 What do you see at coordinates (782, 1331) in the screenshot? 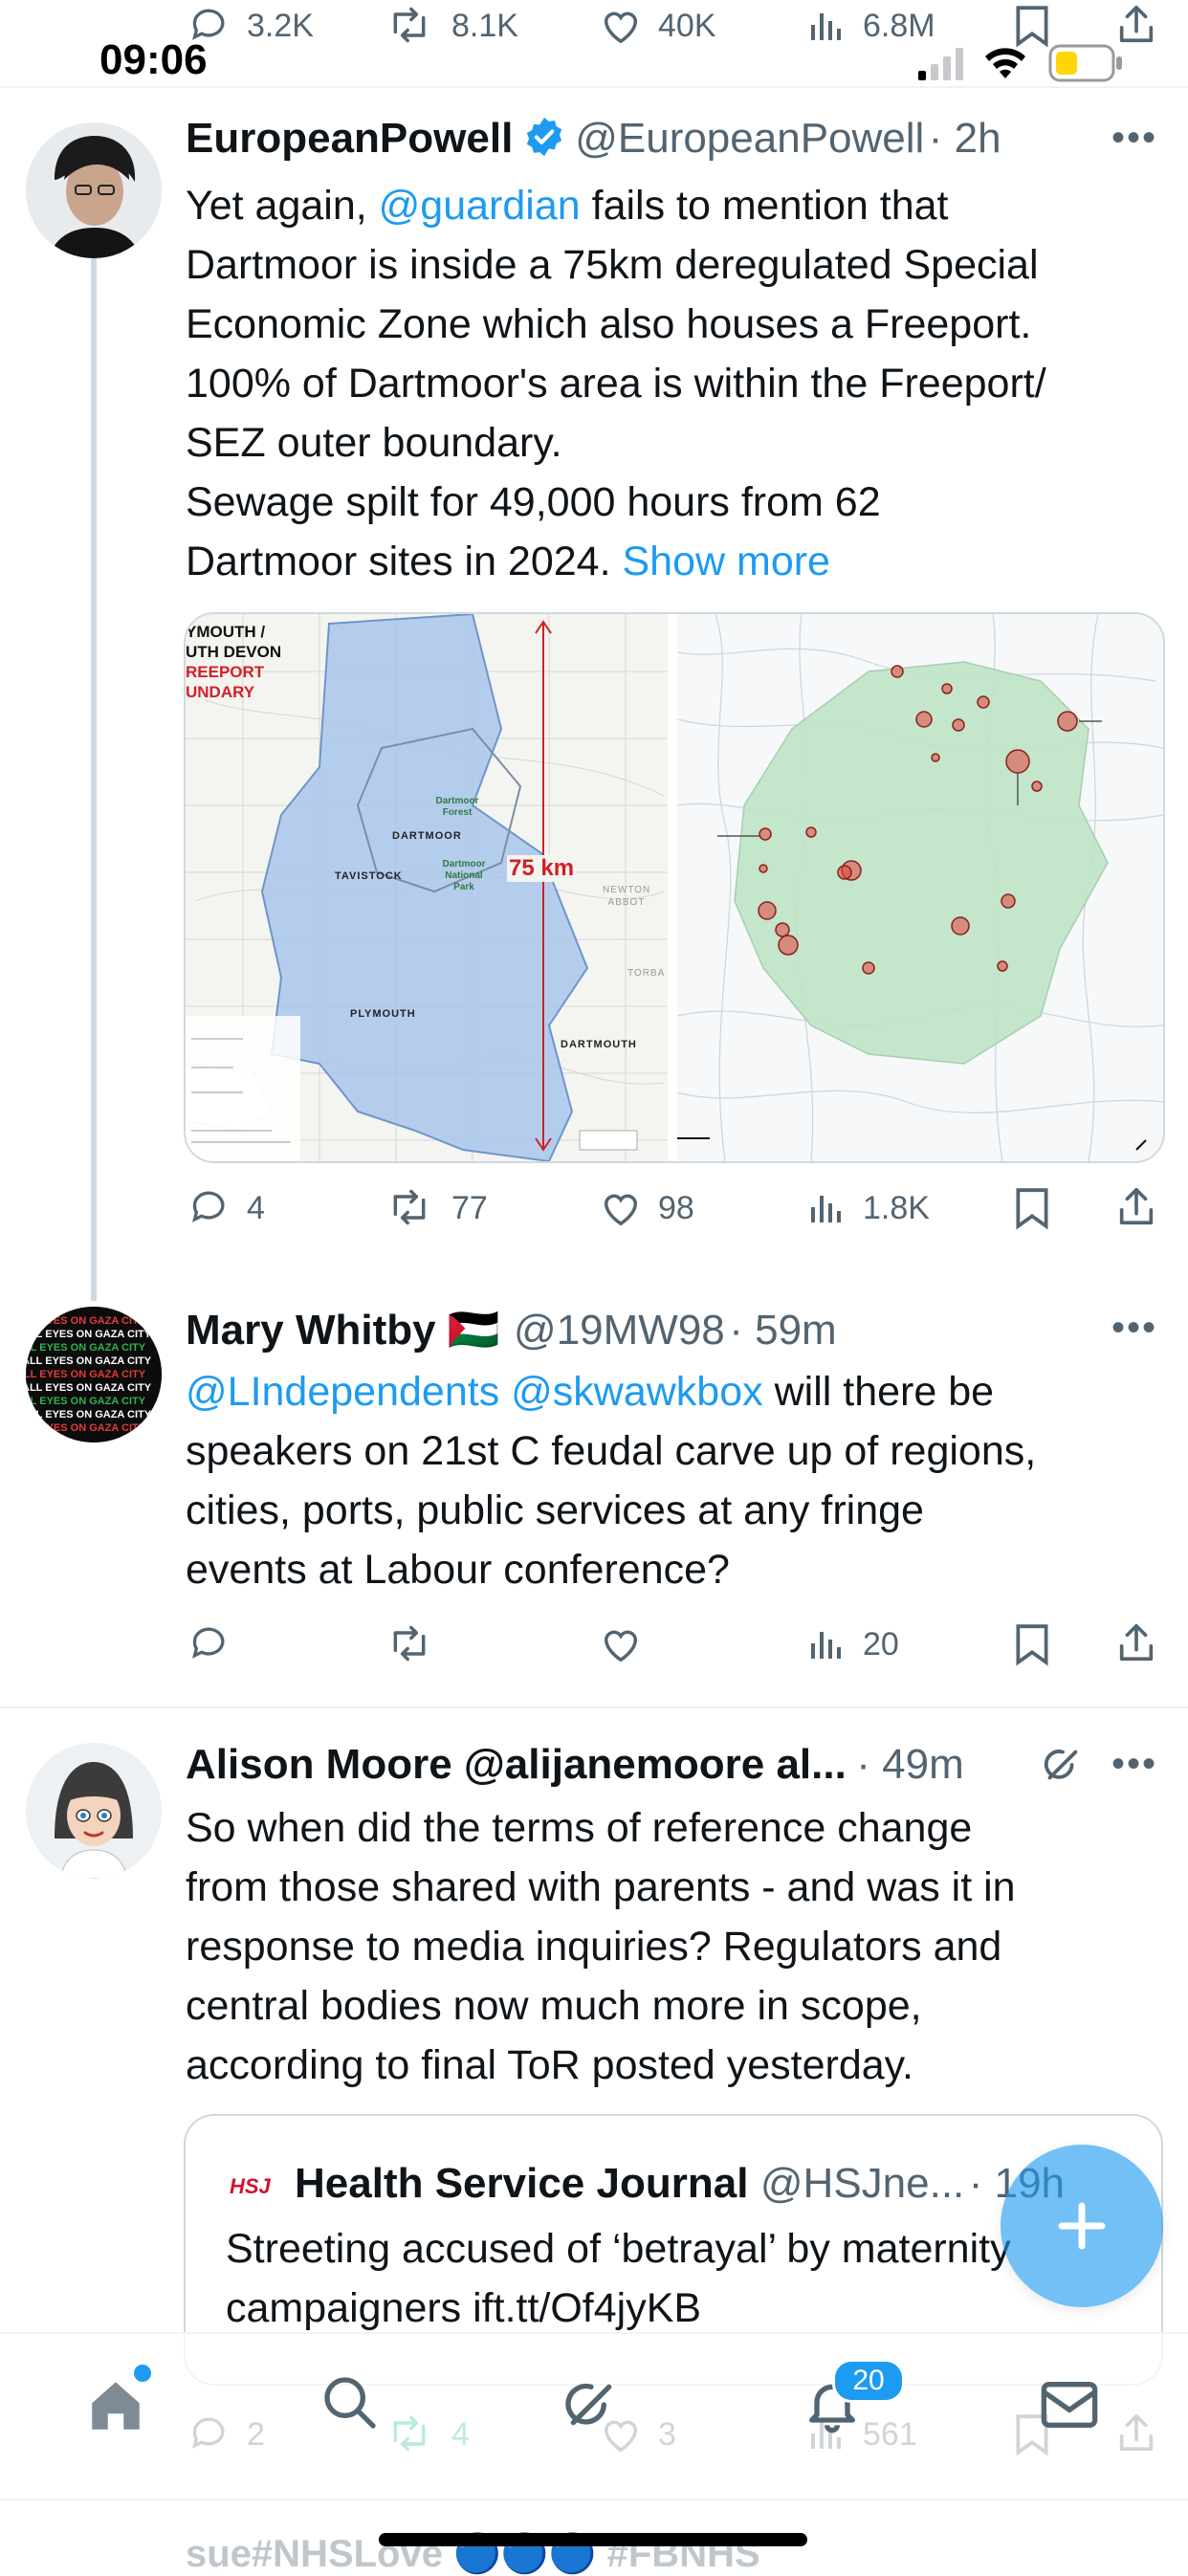
I see `tweet-time: · 59m` at bounding box center [782, 1331].